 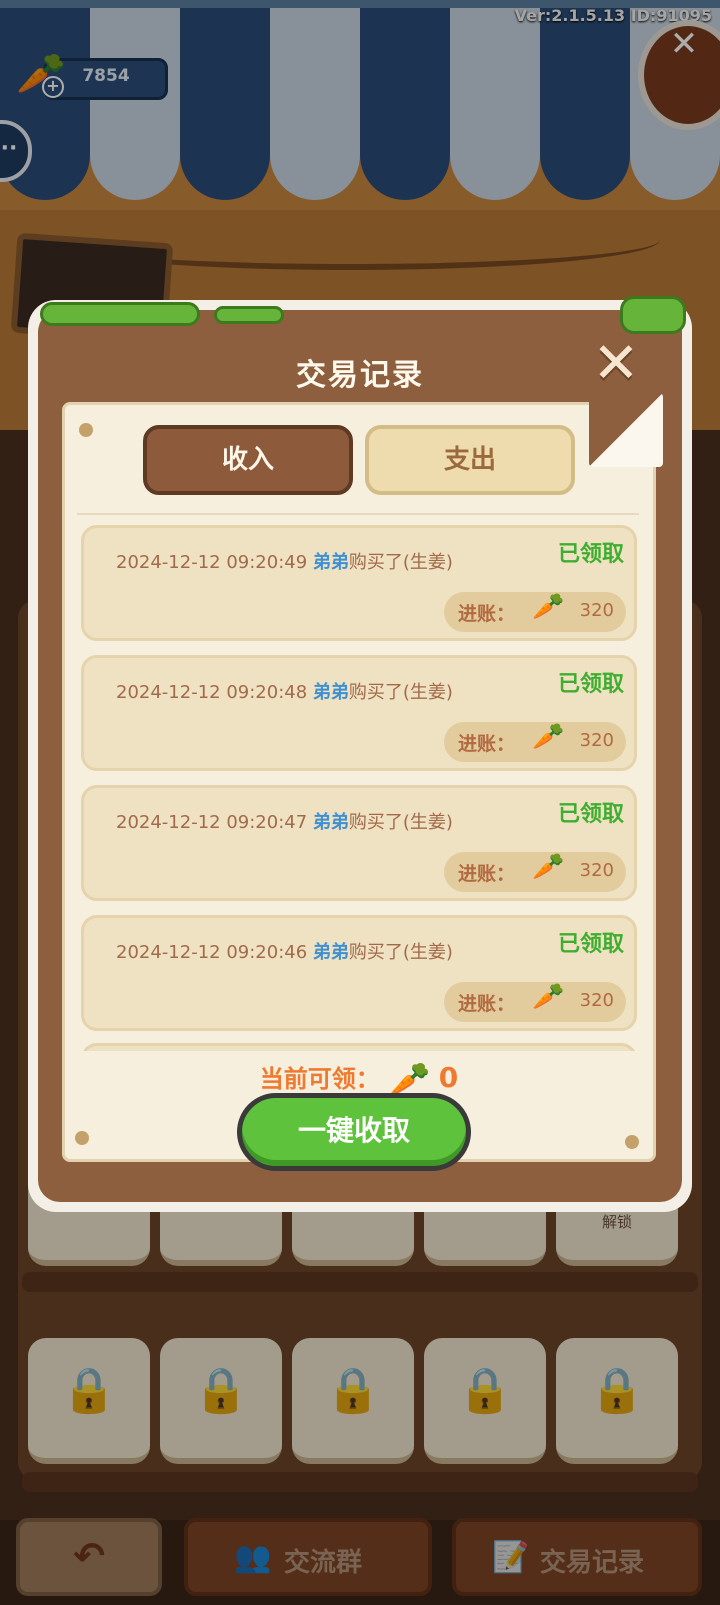 What do you see at coordinates (354, 1132) in the screenshot?
I see `claim-all-button: 一键收取` at bounding box center [354, 1132].